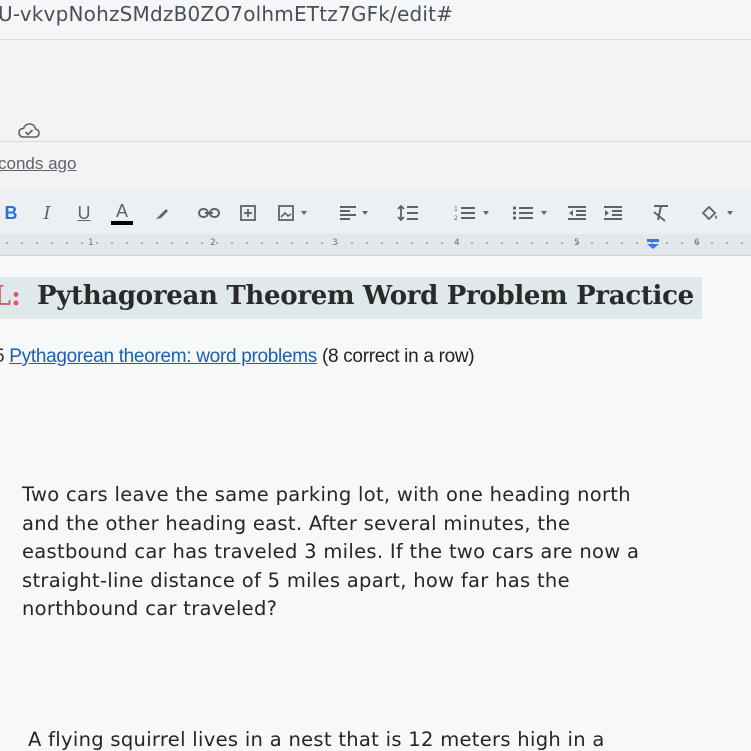 This screenshot has width=751, height=751. Describe the element at coordinates (577, 213) in the screenshot. I see `decrease-indent-icon` at that location.